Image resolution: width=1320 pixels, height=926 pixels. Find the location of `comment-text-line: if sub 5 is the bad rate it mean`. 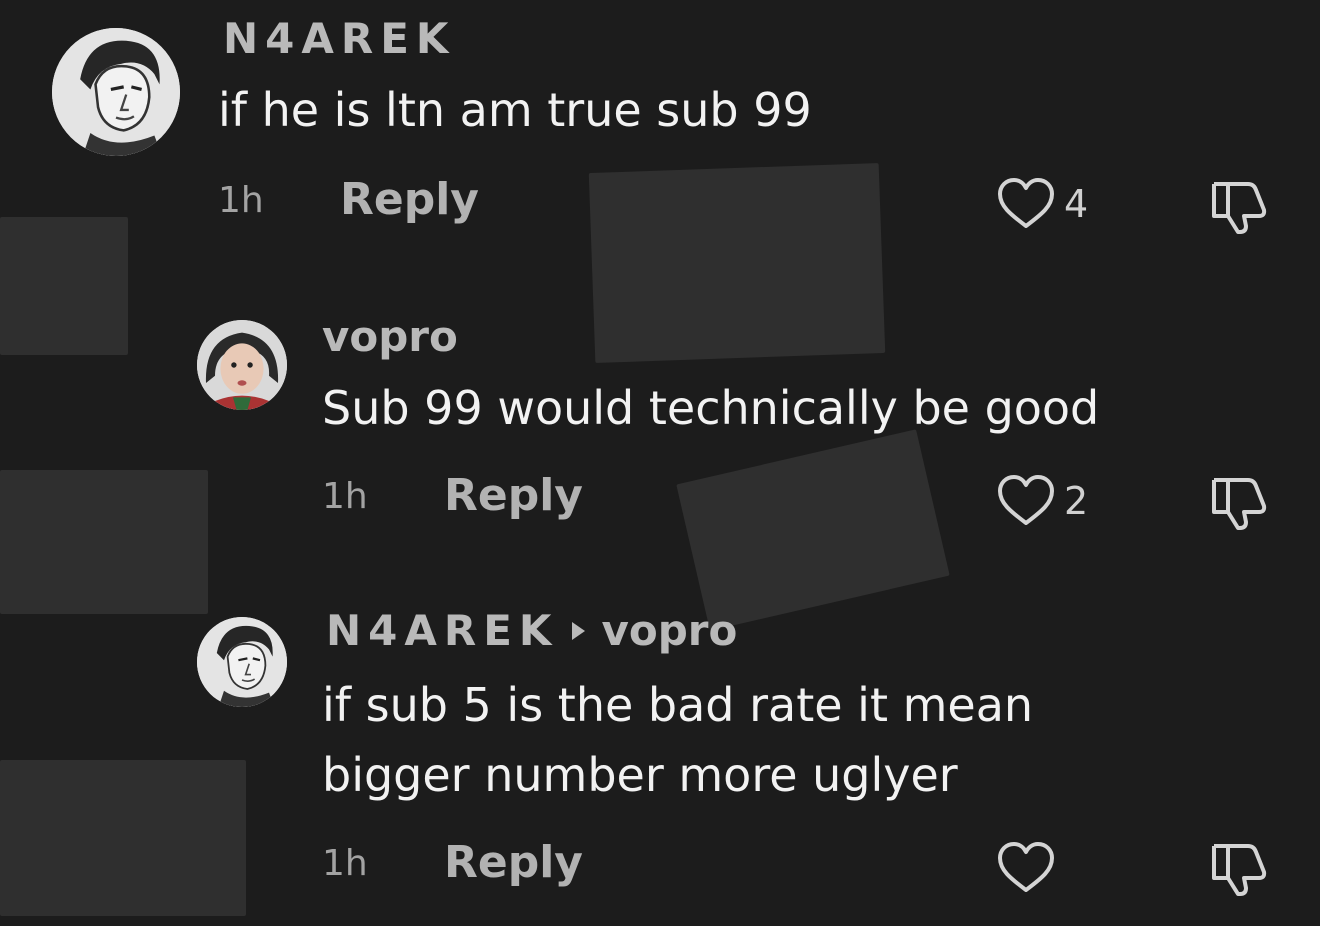

comment-text-line: if sub 5 is the bad rate it mean is located at coordinates (678, 705).